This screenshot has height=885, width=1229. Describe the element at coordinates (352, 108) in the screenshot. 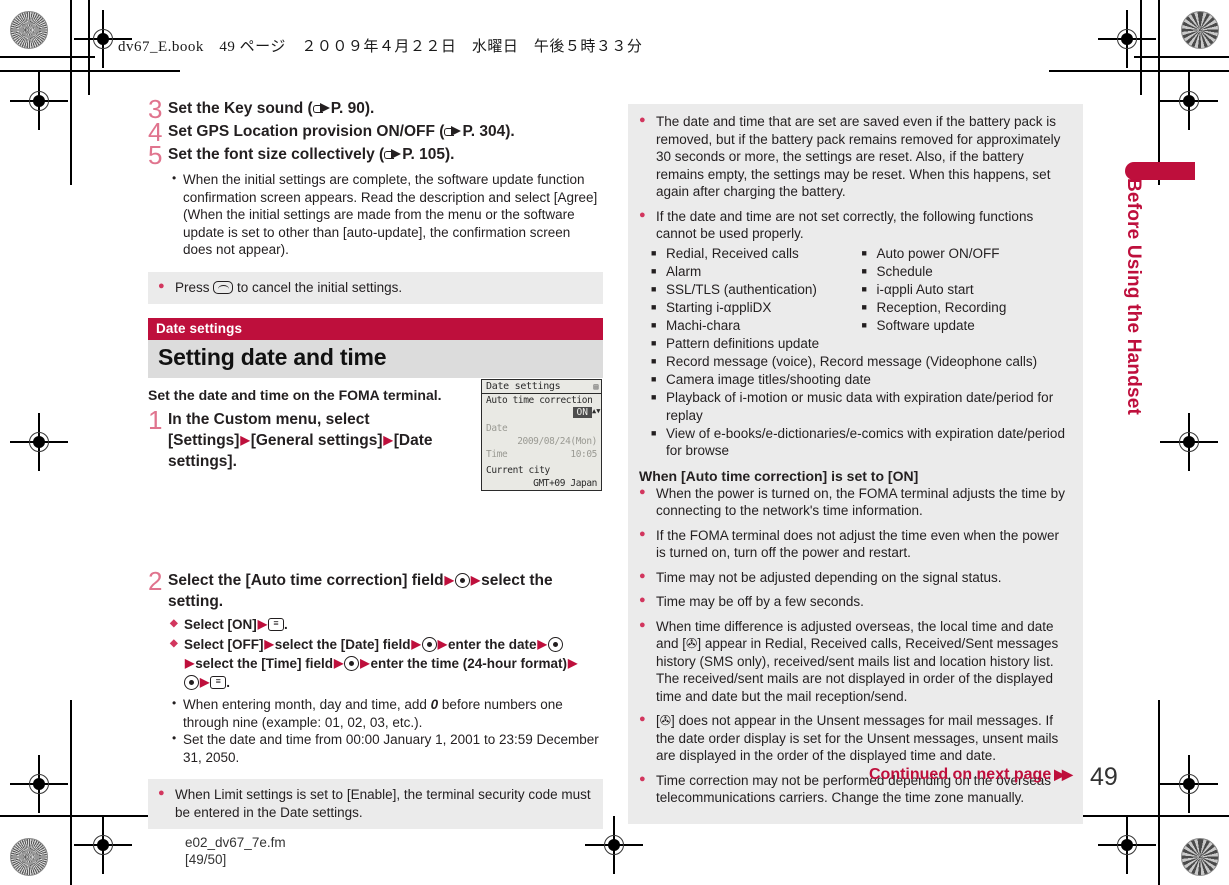

I see `step-text-after: P. 90).` at that location.